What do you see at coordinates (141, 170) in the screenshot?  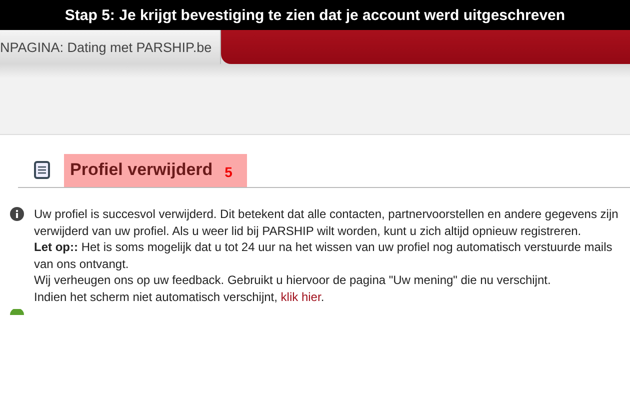 I see `page-title: Profiel verwijderd` at bounding box center [141, 170].